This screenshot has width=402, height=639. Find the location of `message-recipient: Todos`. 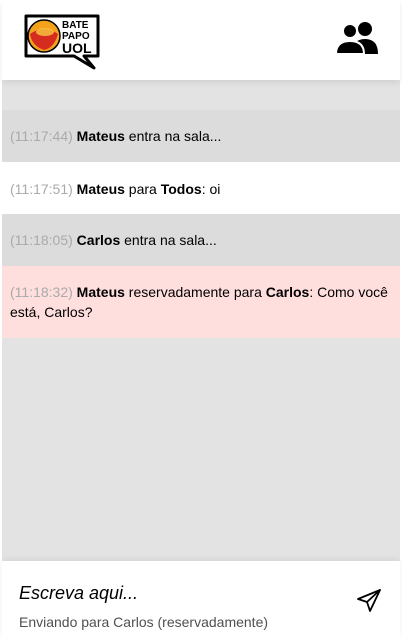

message-recipient: Todos is located at coordinates (181, 189).